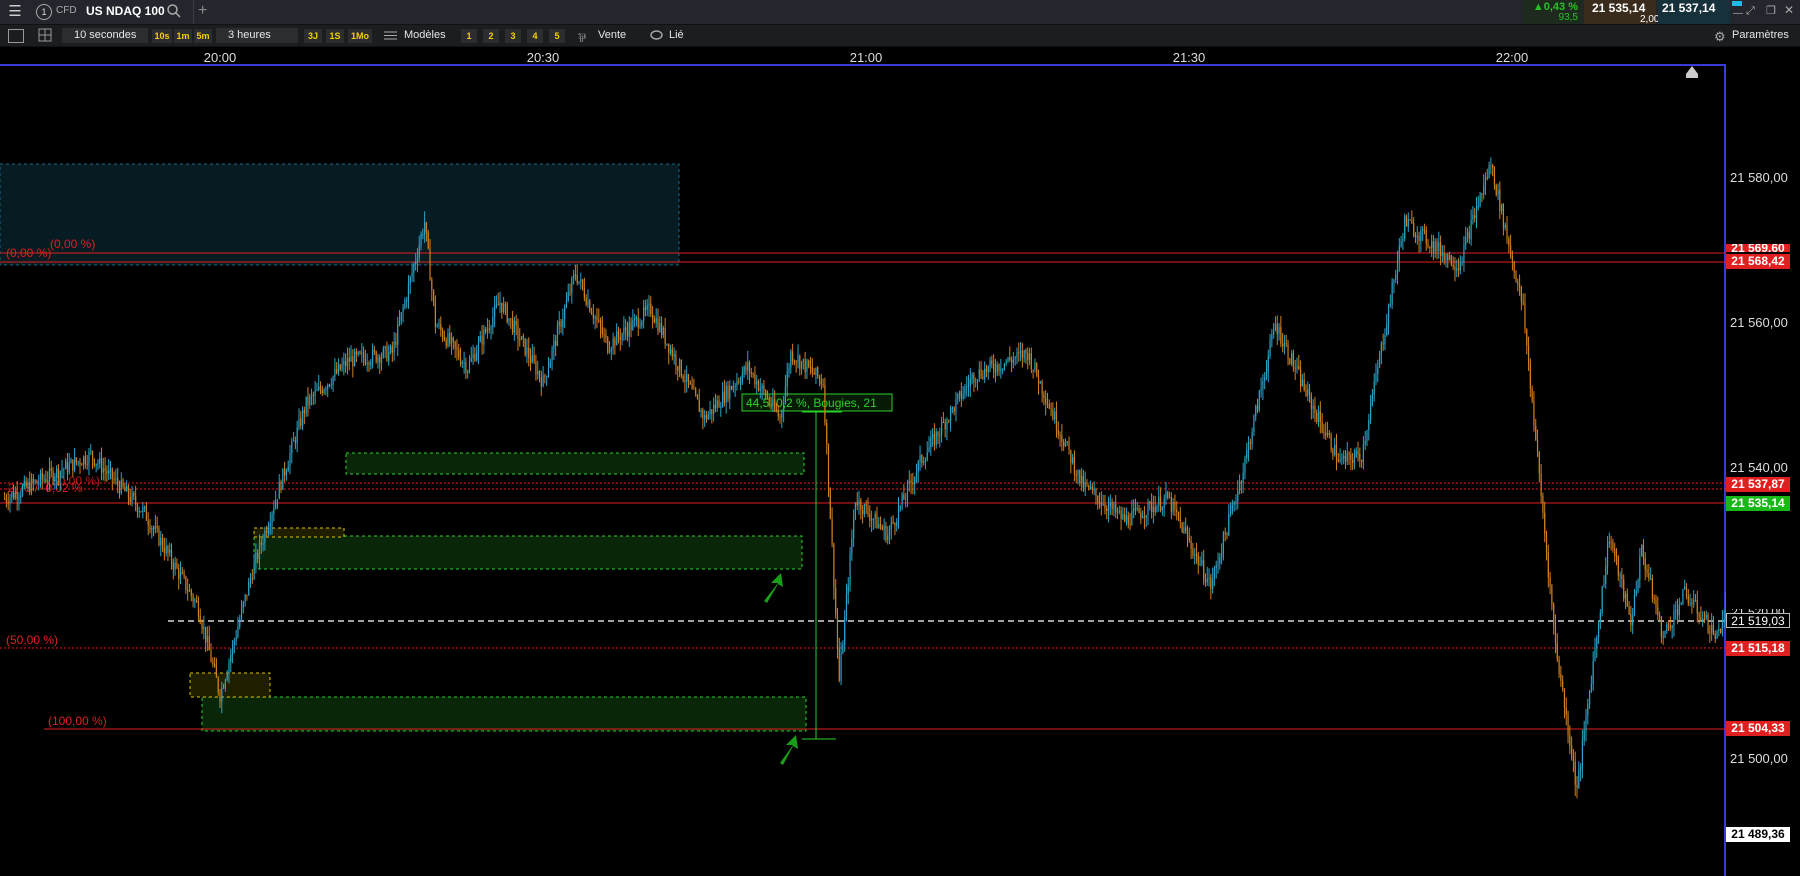 The height and width of the screenshot is (876, 1800). Describe the element at coordinates (612, 35) in the screenshot. I see `sell-button: Vente` at that location.